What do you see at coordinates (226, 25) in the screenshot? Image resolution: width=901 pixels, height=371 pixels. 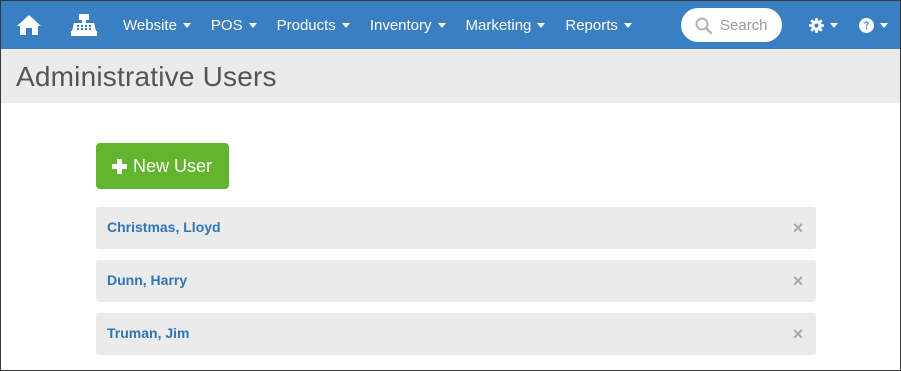 I see `menu-pos-label: POS` at bounding box center [226, 25].